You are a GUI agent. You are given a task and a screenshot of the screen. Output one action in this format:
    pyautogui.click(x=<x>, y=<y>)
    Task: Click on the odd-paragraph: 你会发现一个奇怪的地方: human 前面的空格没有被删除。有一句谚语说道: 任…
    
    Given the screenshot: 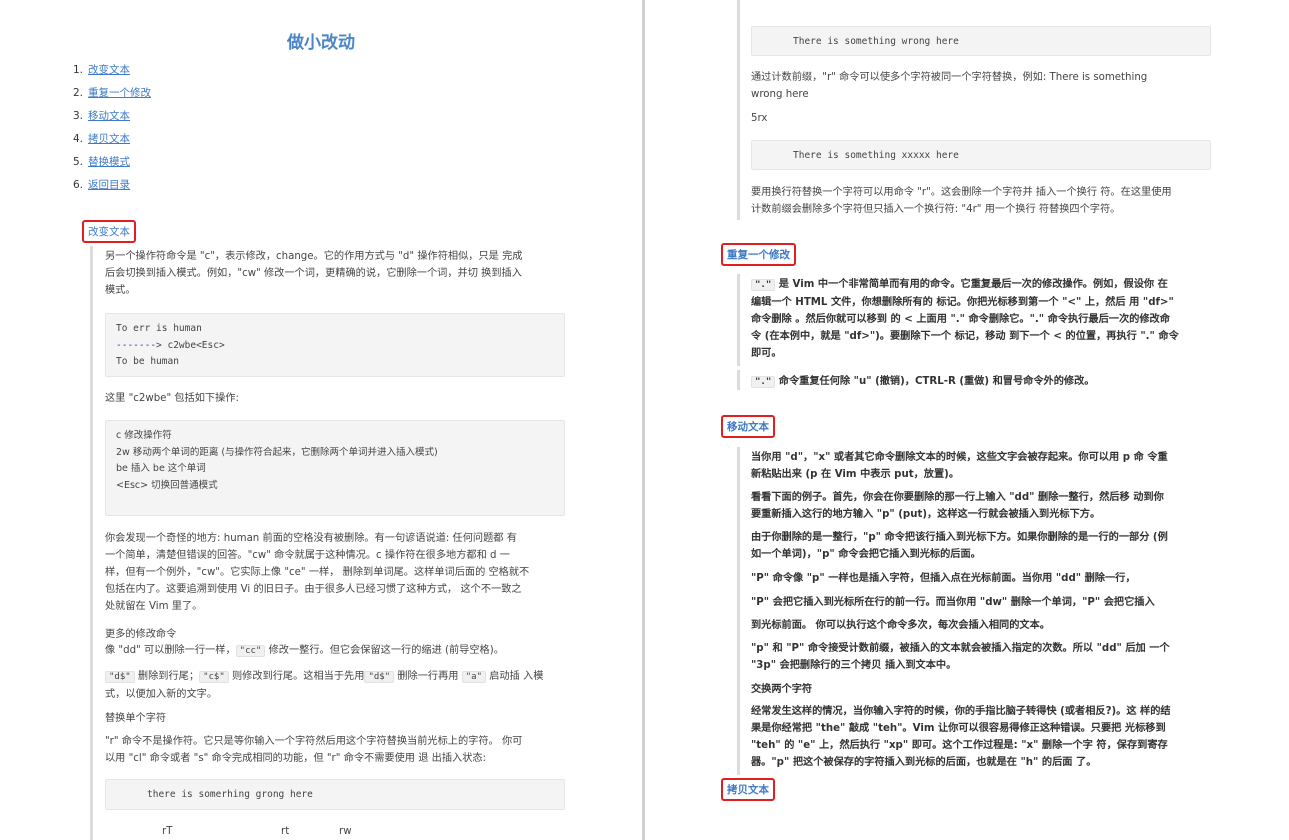 What is the action you would take?
    pyautogui.click(x=317, y=572)
    